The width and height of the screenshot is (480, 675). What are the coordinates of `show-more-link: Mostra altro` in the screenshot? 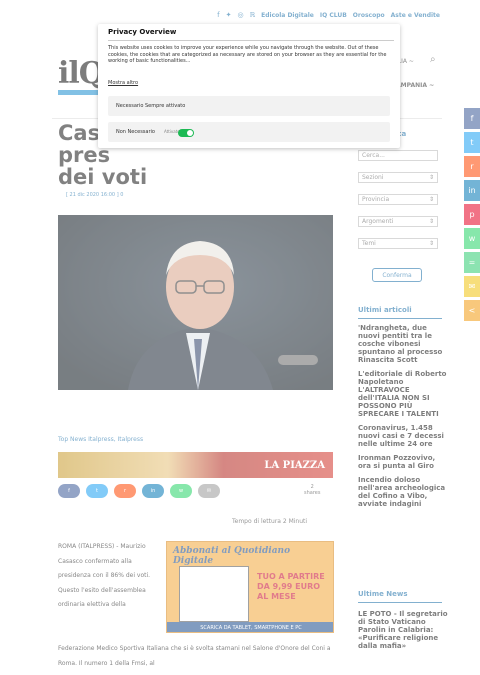 It's located at (123, 83).